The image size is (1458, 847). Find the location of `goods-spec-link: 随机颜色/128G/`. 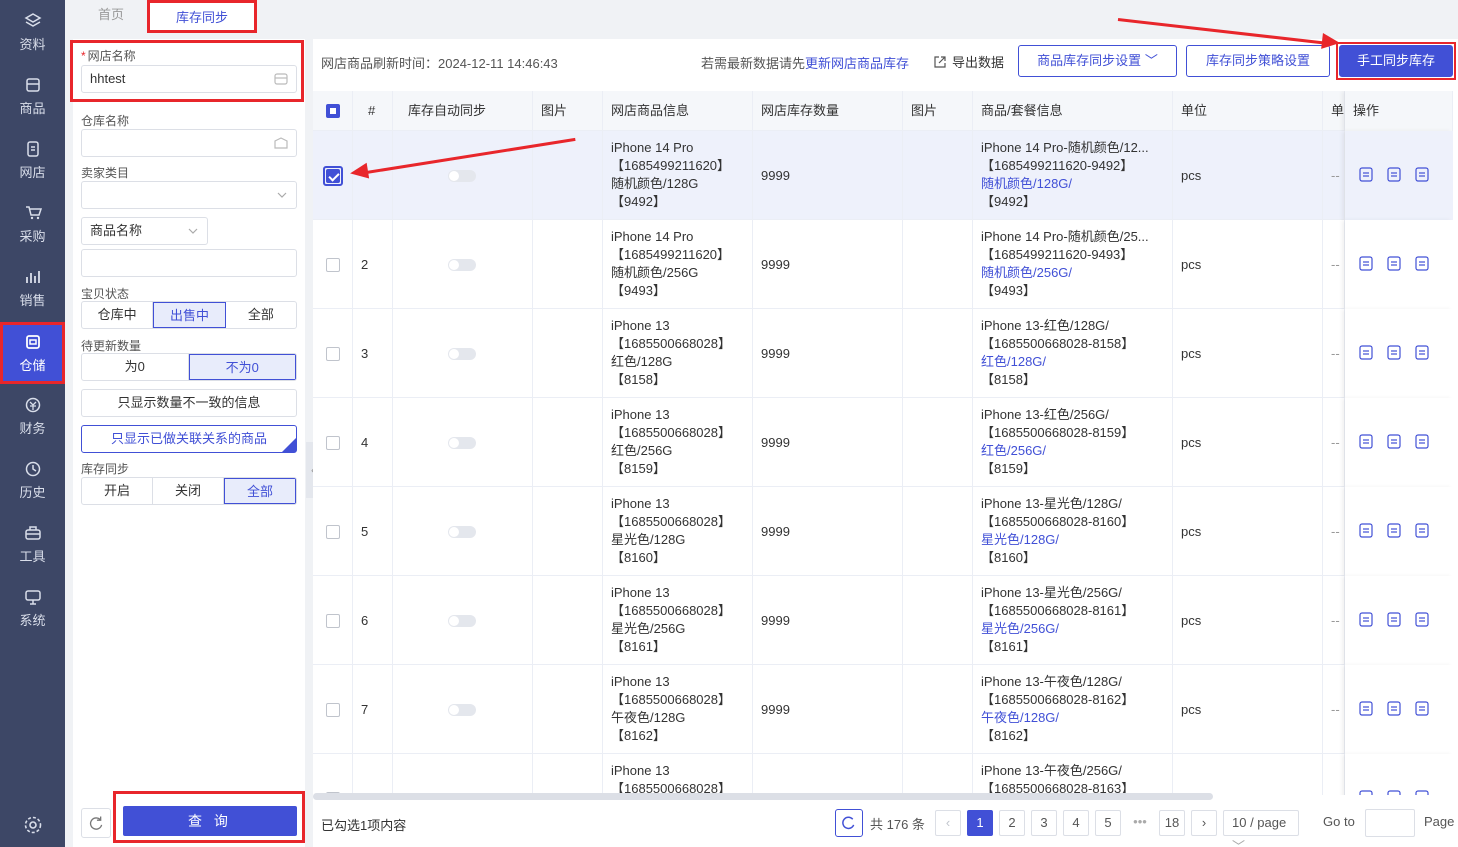

goods-spec-link: 随机颜色/128G/ is located at coordinates (1076, 184).